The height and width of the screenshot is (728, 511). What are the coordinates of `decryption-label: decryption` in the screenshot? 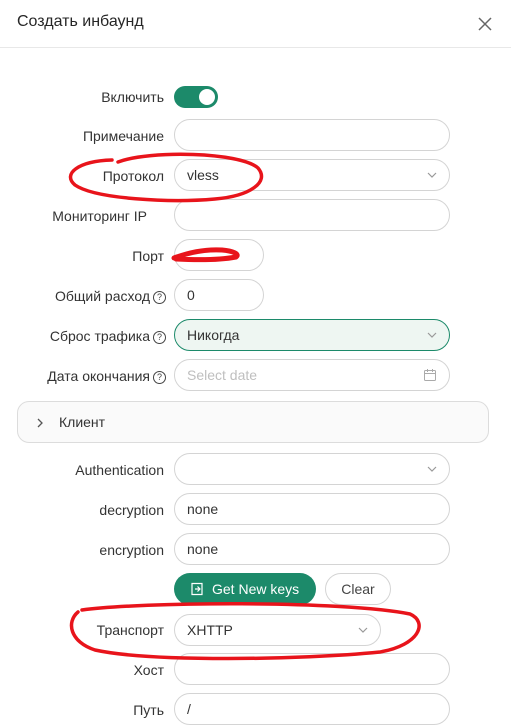 It's located at (131, 510).